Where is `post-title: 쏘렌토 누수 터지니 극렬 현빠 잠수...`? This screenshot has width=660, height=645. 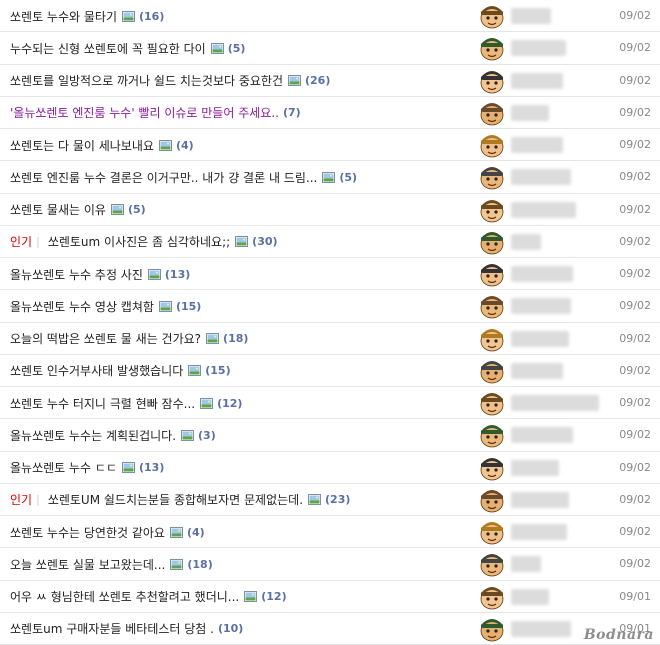
post-title: 쏘렌토 누수 터지니 극렬 현빠 잠수... is located at coordinates (102, 403).